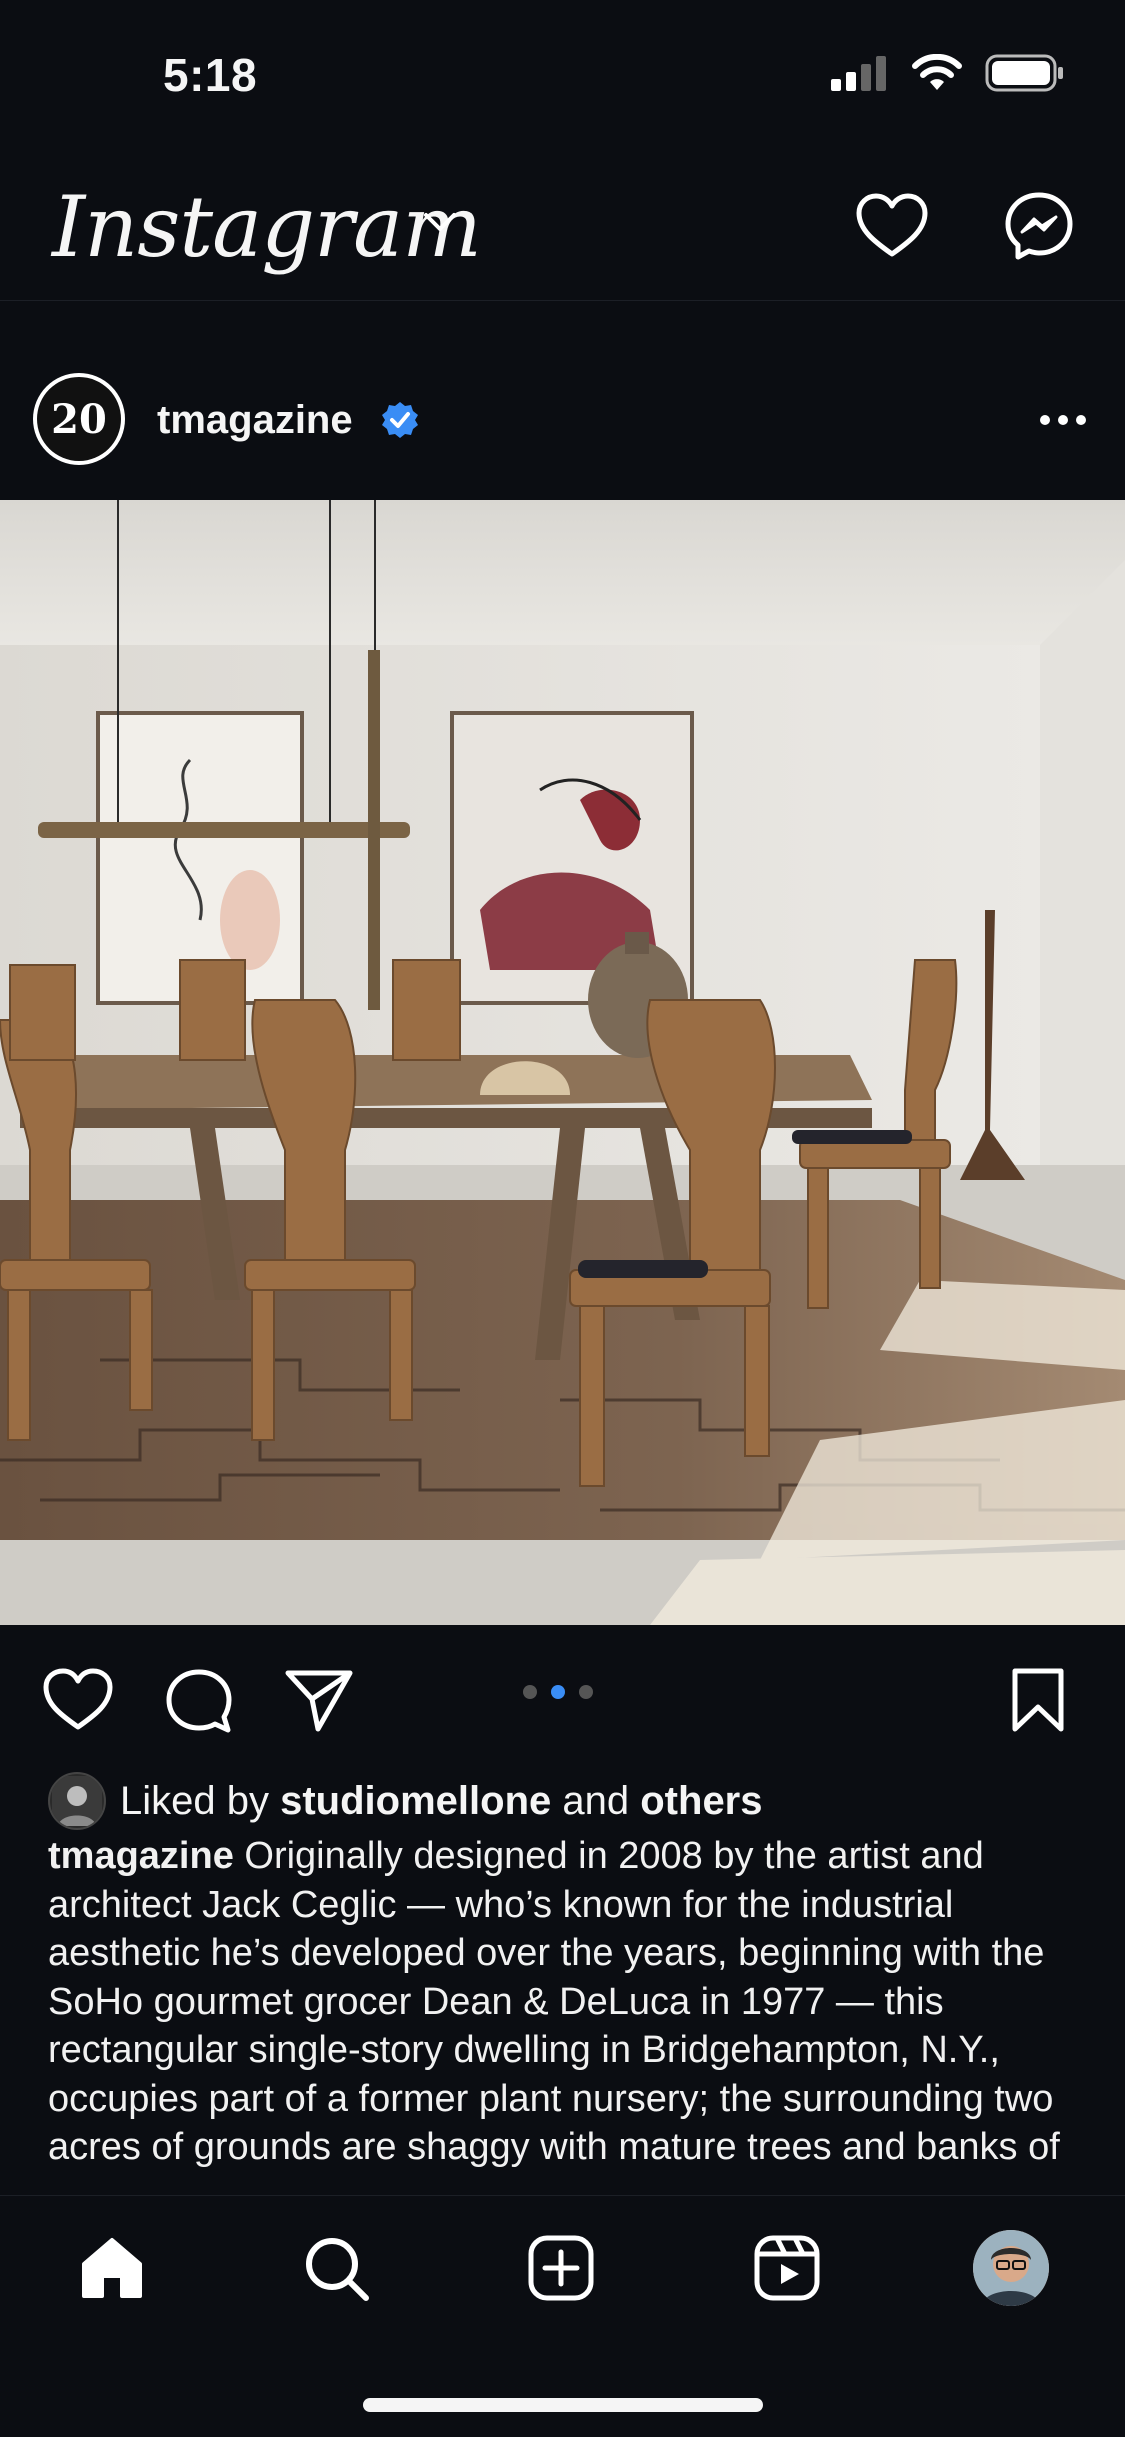 The height and width of the screenshot is (2437, 1125). What do you see at coordinates (400, 420) in the screenshot?
I see `verified-badge-icon` at bounding box center [400, 420].